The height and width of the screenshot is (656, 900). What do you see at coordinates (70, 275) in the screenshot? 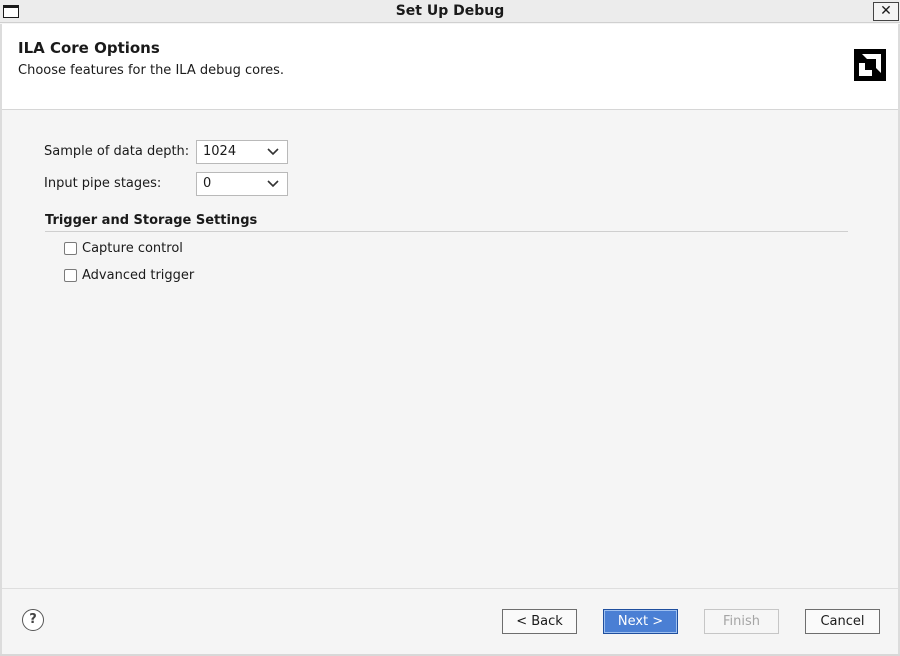
I see `advanced-trigger-checkbox` at bounding box center [70, 275].